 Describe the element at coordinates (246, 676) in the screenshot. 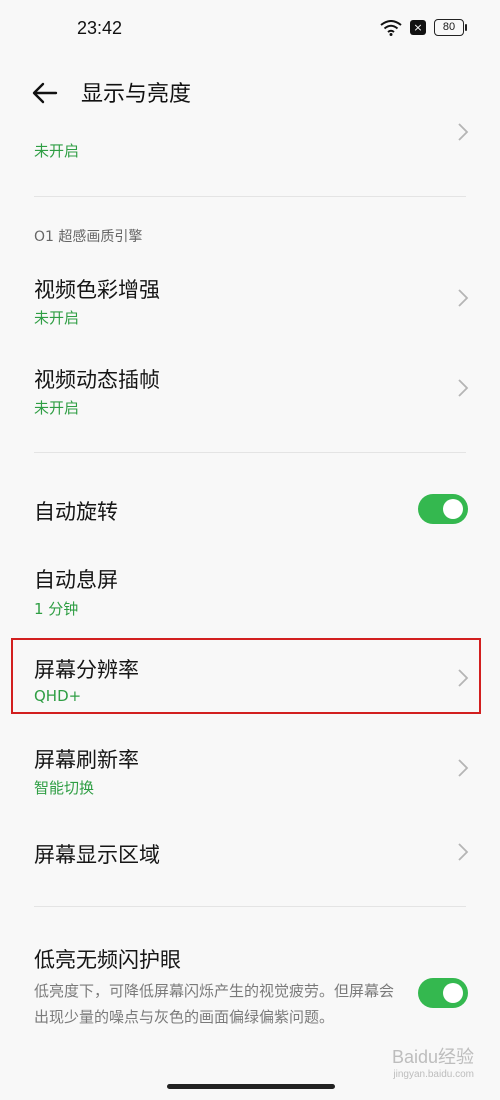

I see `highlight-frame` at that location.